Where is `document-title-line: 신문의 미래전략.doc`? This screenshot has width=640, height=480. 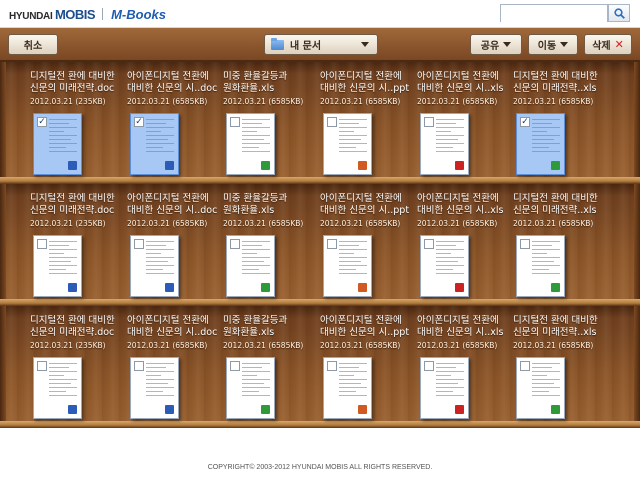 document-title-line: 신문의 미래전략.doc is located at coordinates (72, 88).